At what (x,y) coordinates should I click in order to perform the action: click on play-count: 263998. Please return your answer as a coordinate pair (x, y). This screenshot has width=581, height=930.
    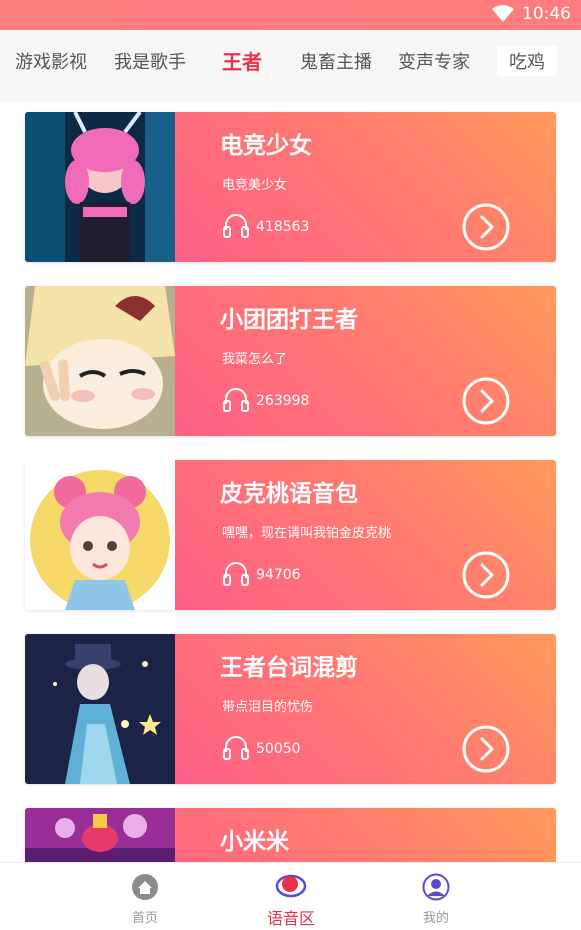
    Looking at the image, I should click on (265, 401).